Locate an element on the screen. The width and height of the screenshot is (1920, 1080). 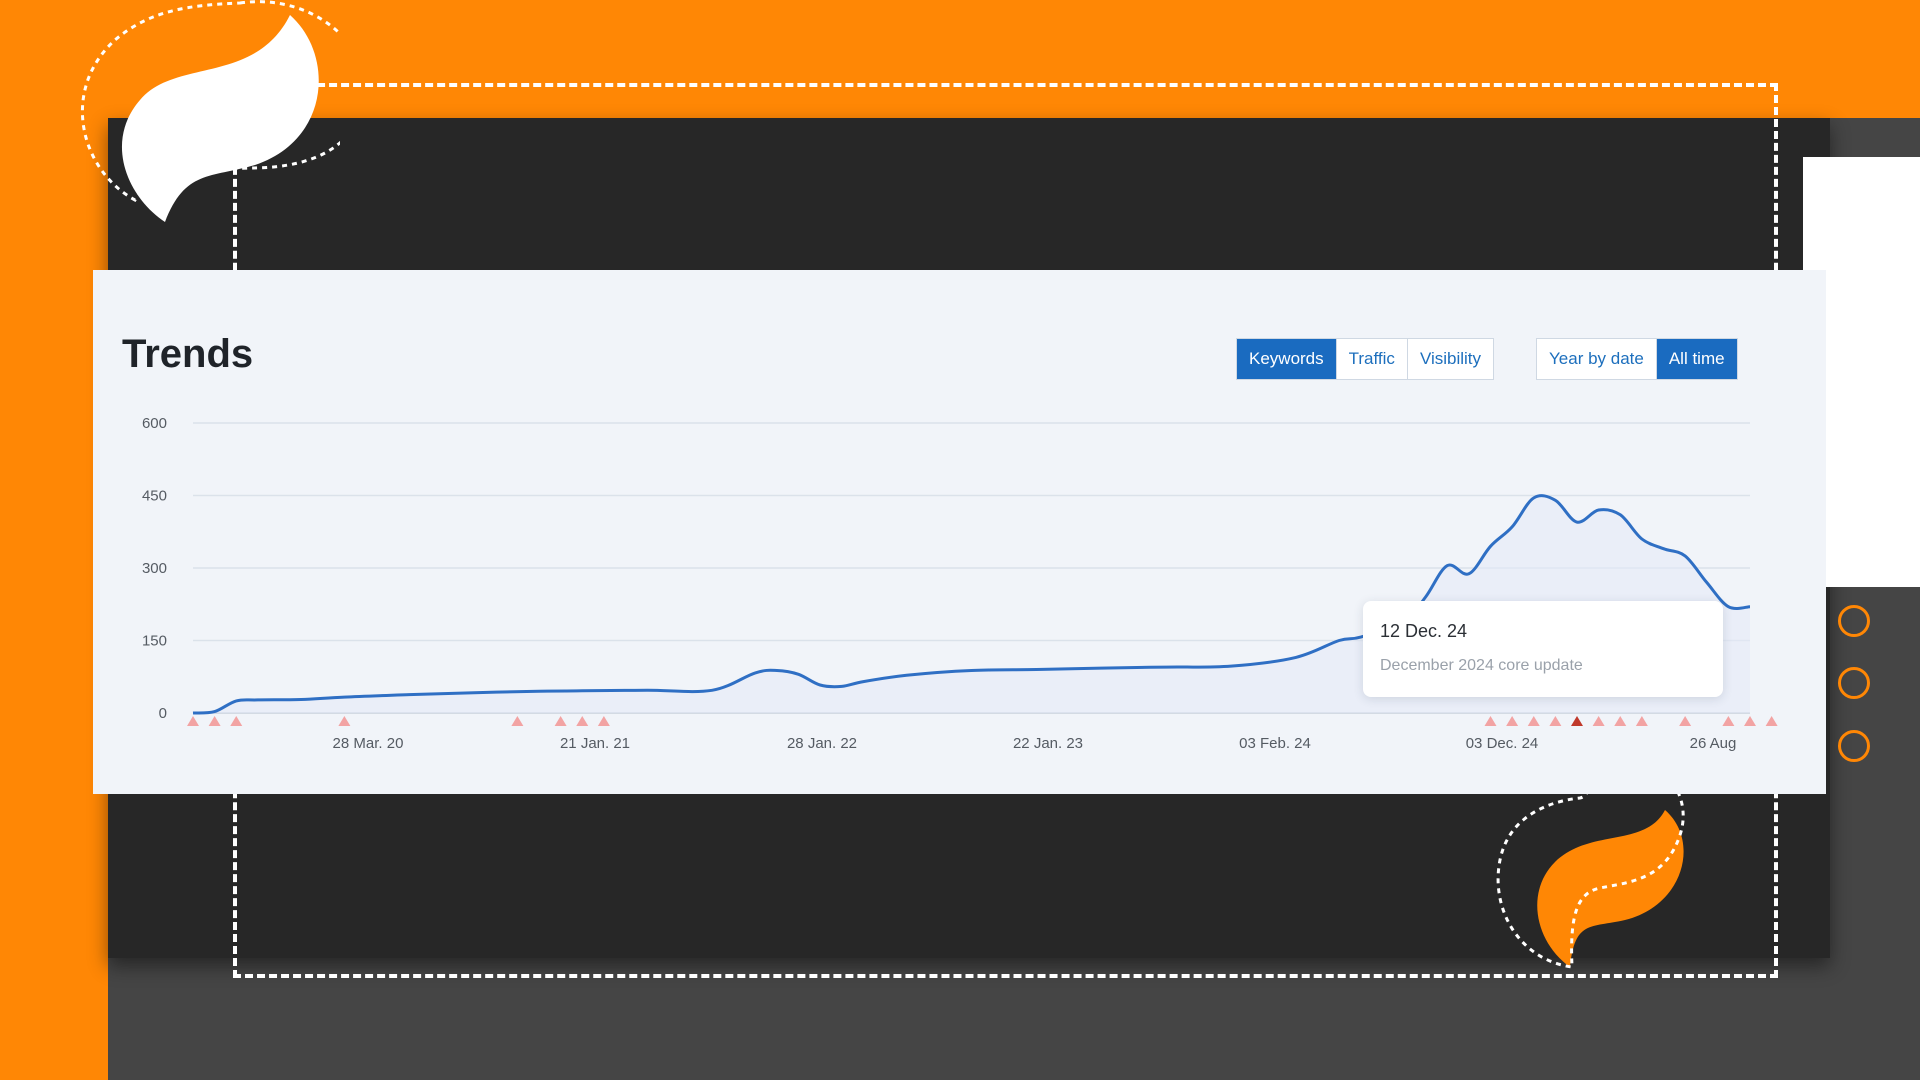
chart-tooltip: 12 Dec. 24 December 2024 core update is located at coordinates (1543, 649).